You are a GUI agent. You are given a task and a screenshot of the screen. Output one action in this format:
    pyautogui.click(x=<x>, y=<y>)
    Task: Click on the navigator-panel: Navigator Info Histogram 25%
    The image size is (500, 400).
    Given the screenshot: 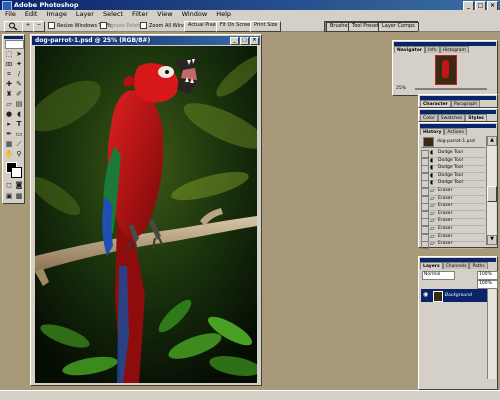 What is the action you would take?
    pyautogui.click(x=445, y=68)
    